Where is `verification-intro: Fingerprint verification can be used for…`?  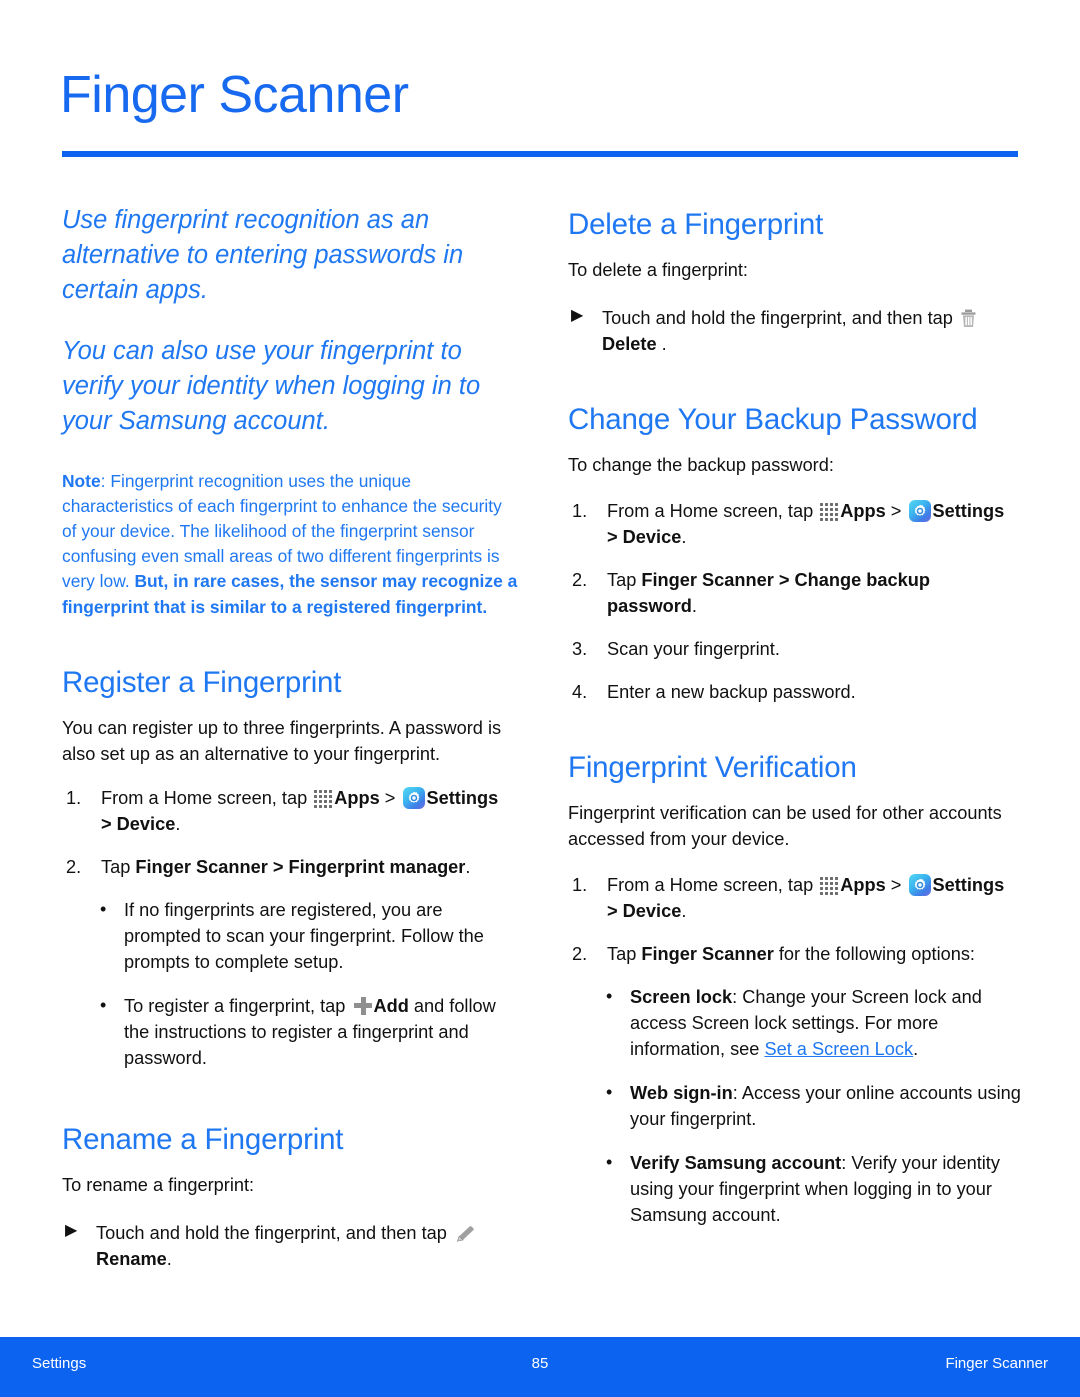
verification-intro: Fingerprint verification can be used for… is located at coordinates (785, 825).